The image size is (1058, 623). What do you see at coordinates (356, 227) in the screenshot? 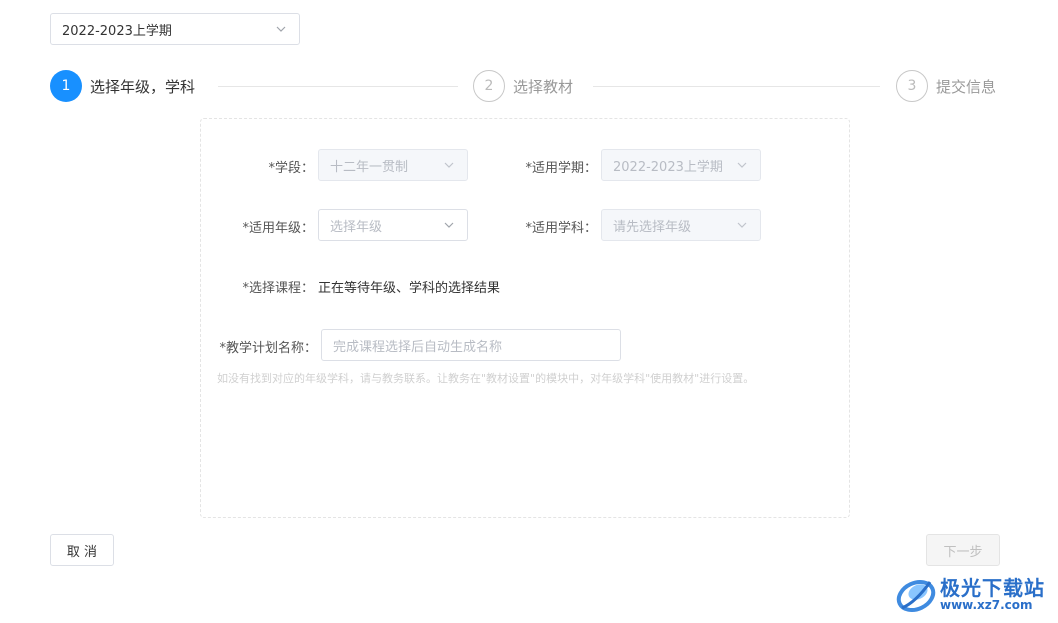
I see `grade-select-placeholder: 选择年级` at bounding box center [356, 227].